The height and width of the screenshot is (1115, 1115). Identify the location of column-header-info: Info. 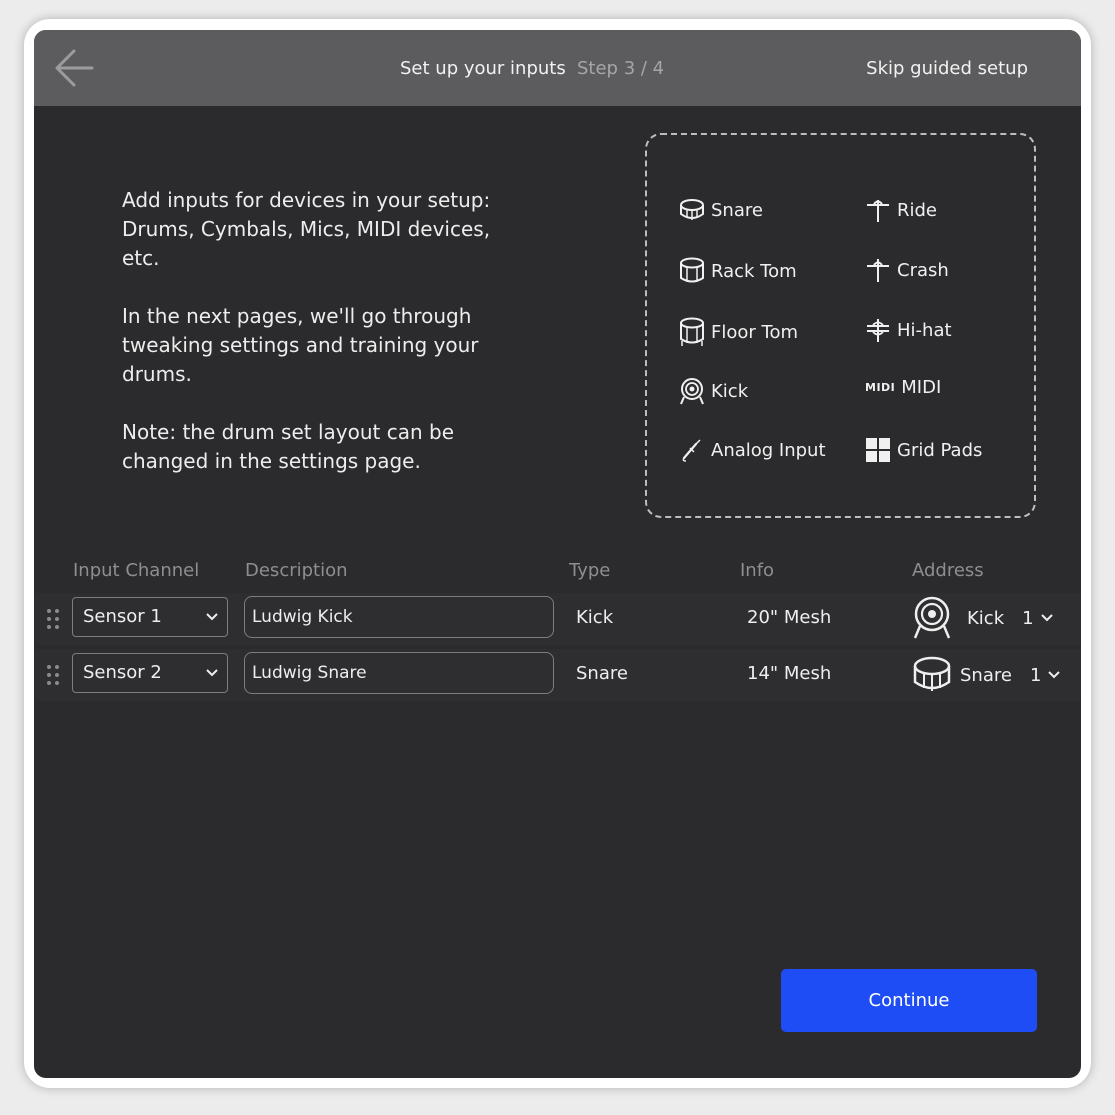
(757, 570).